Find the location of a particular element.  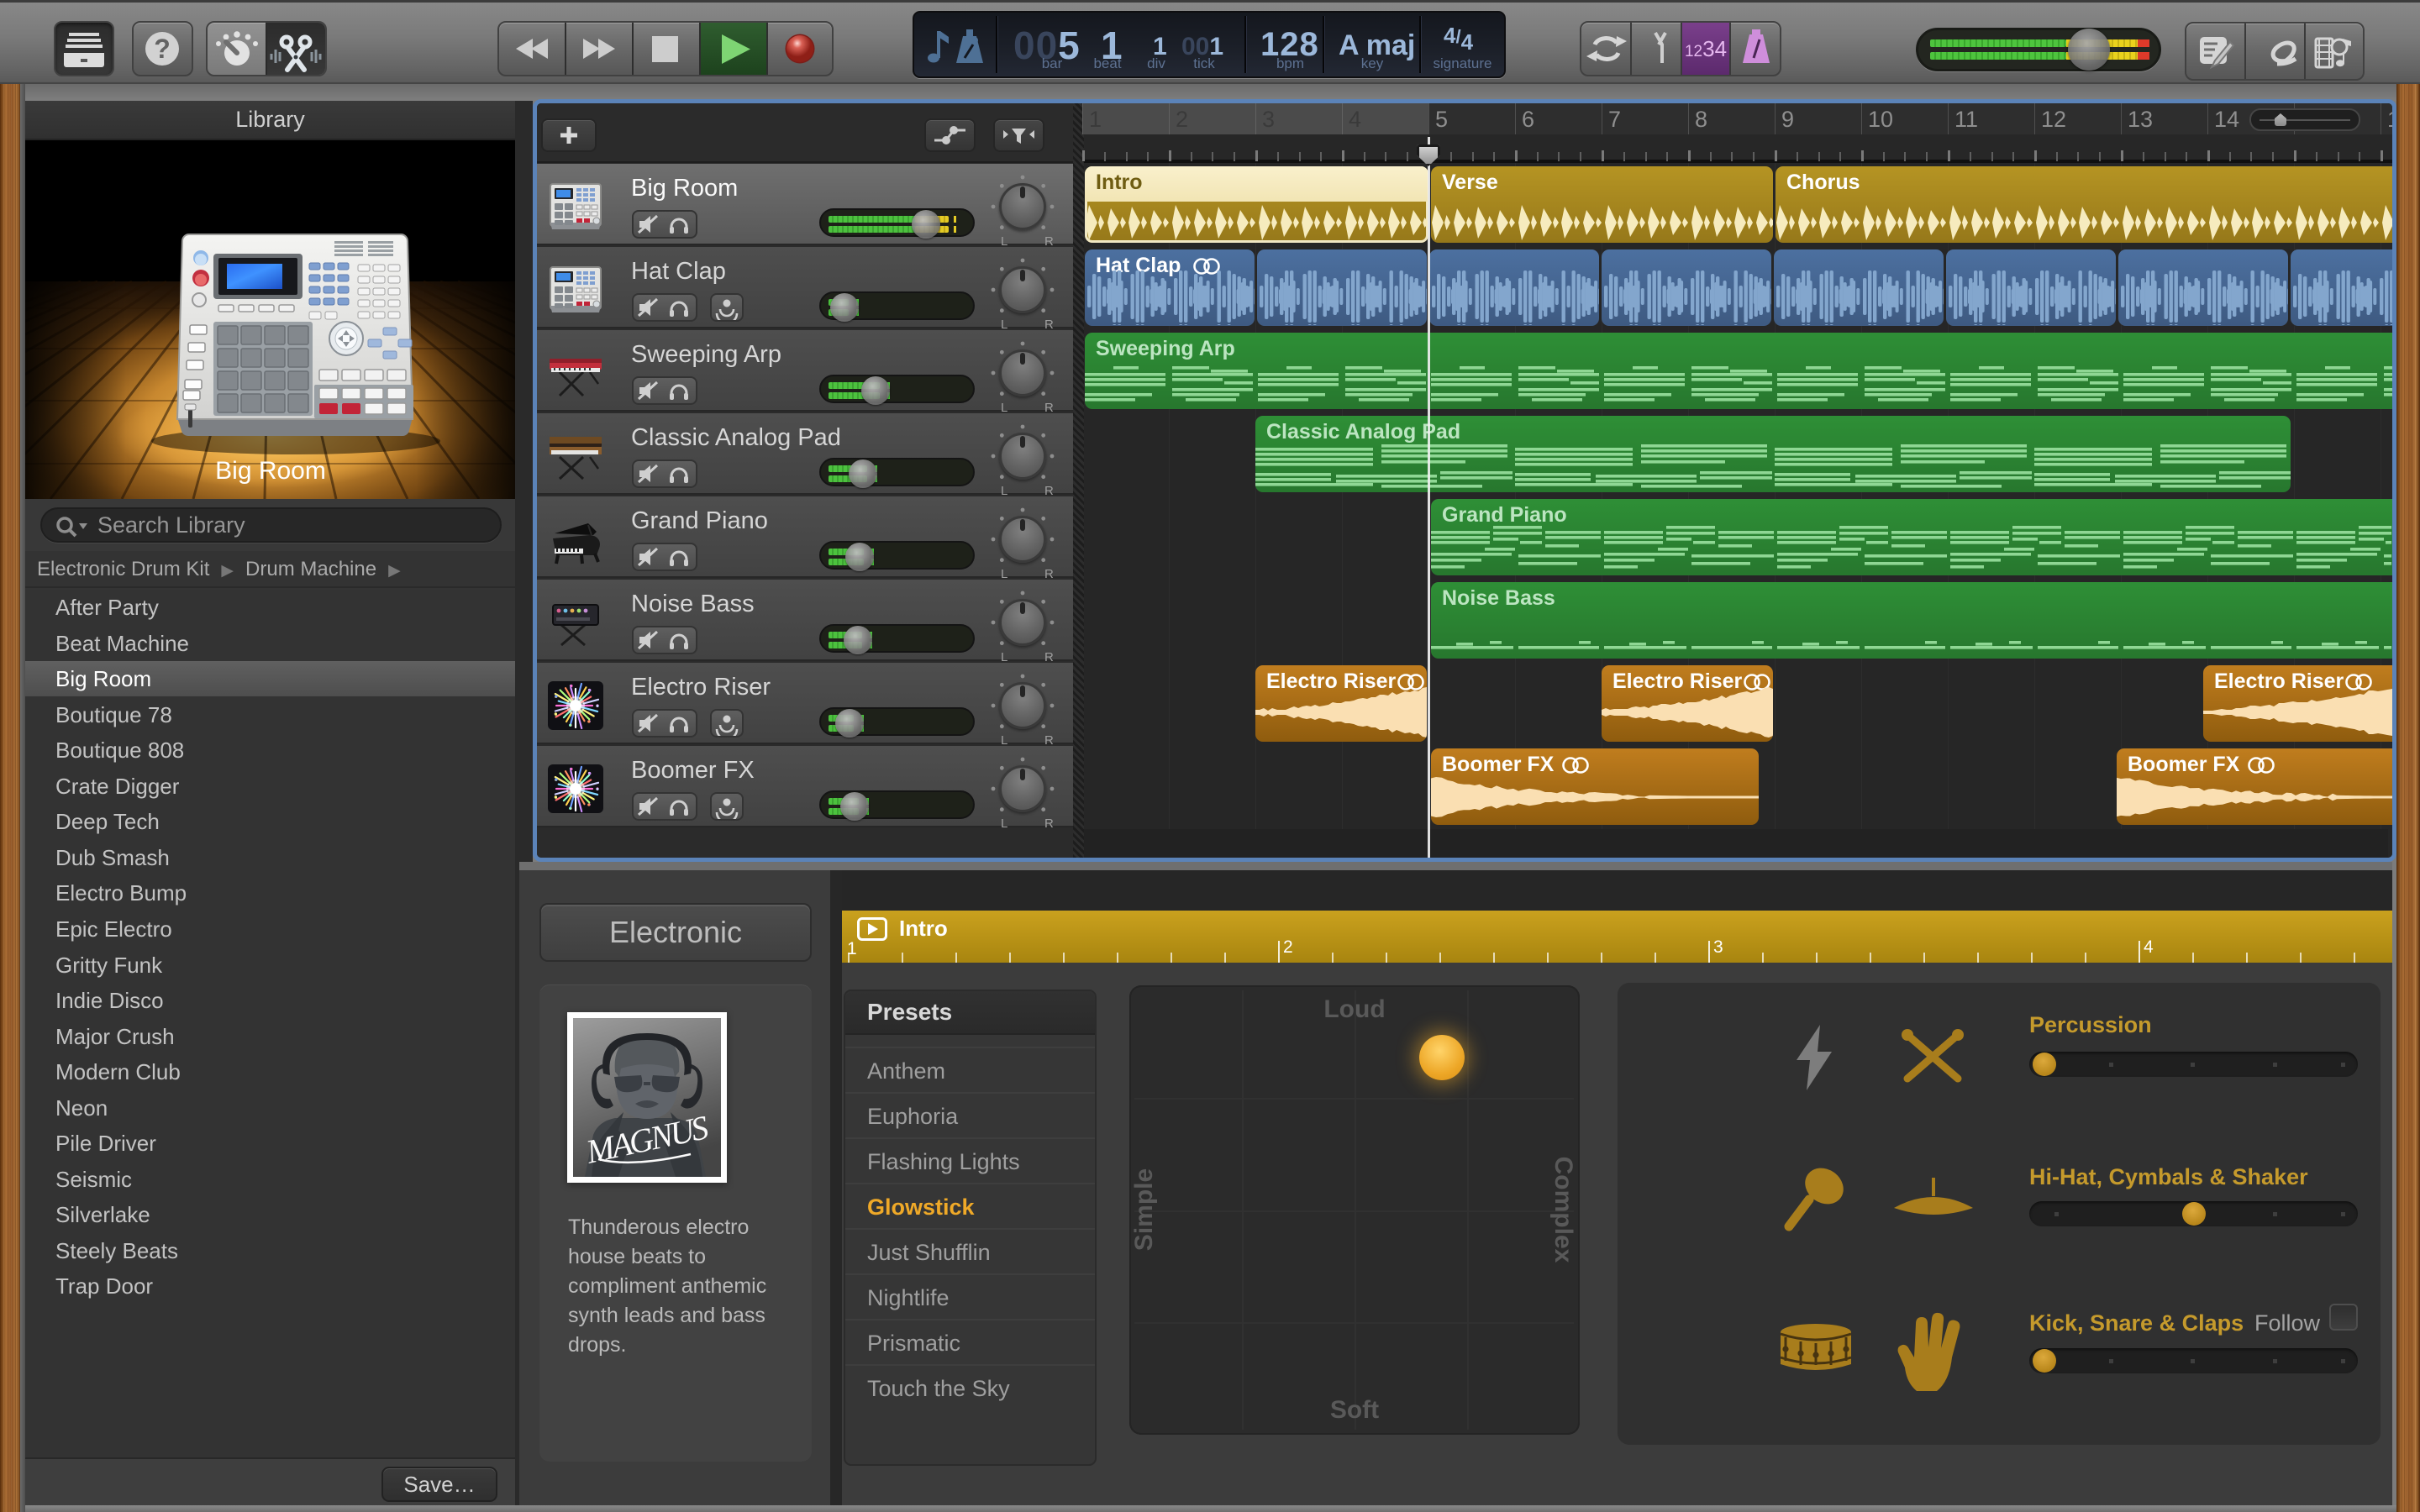

svg-text: Big Room is located at coordinates (270, 471).